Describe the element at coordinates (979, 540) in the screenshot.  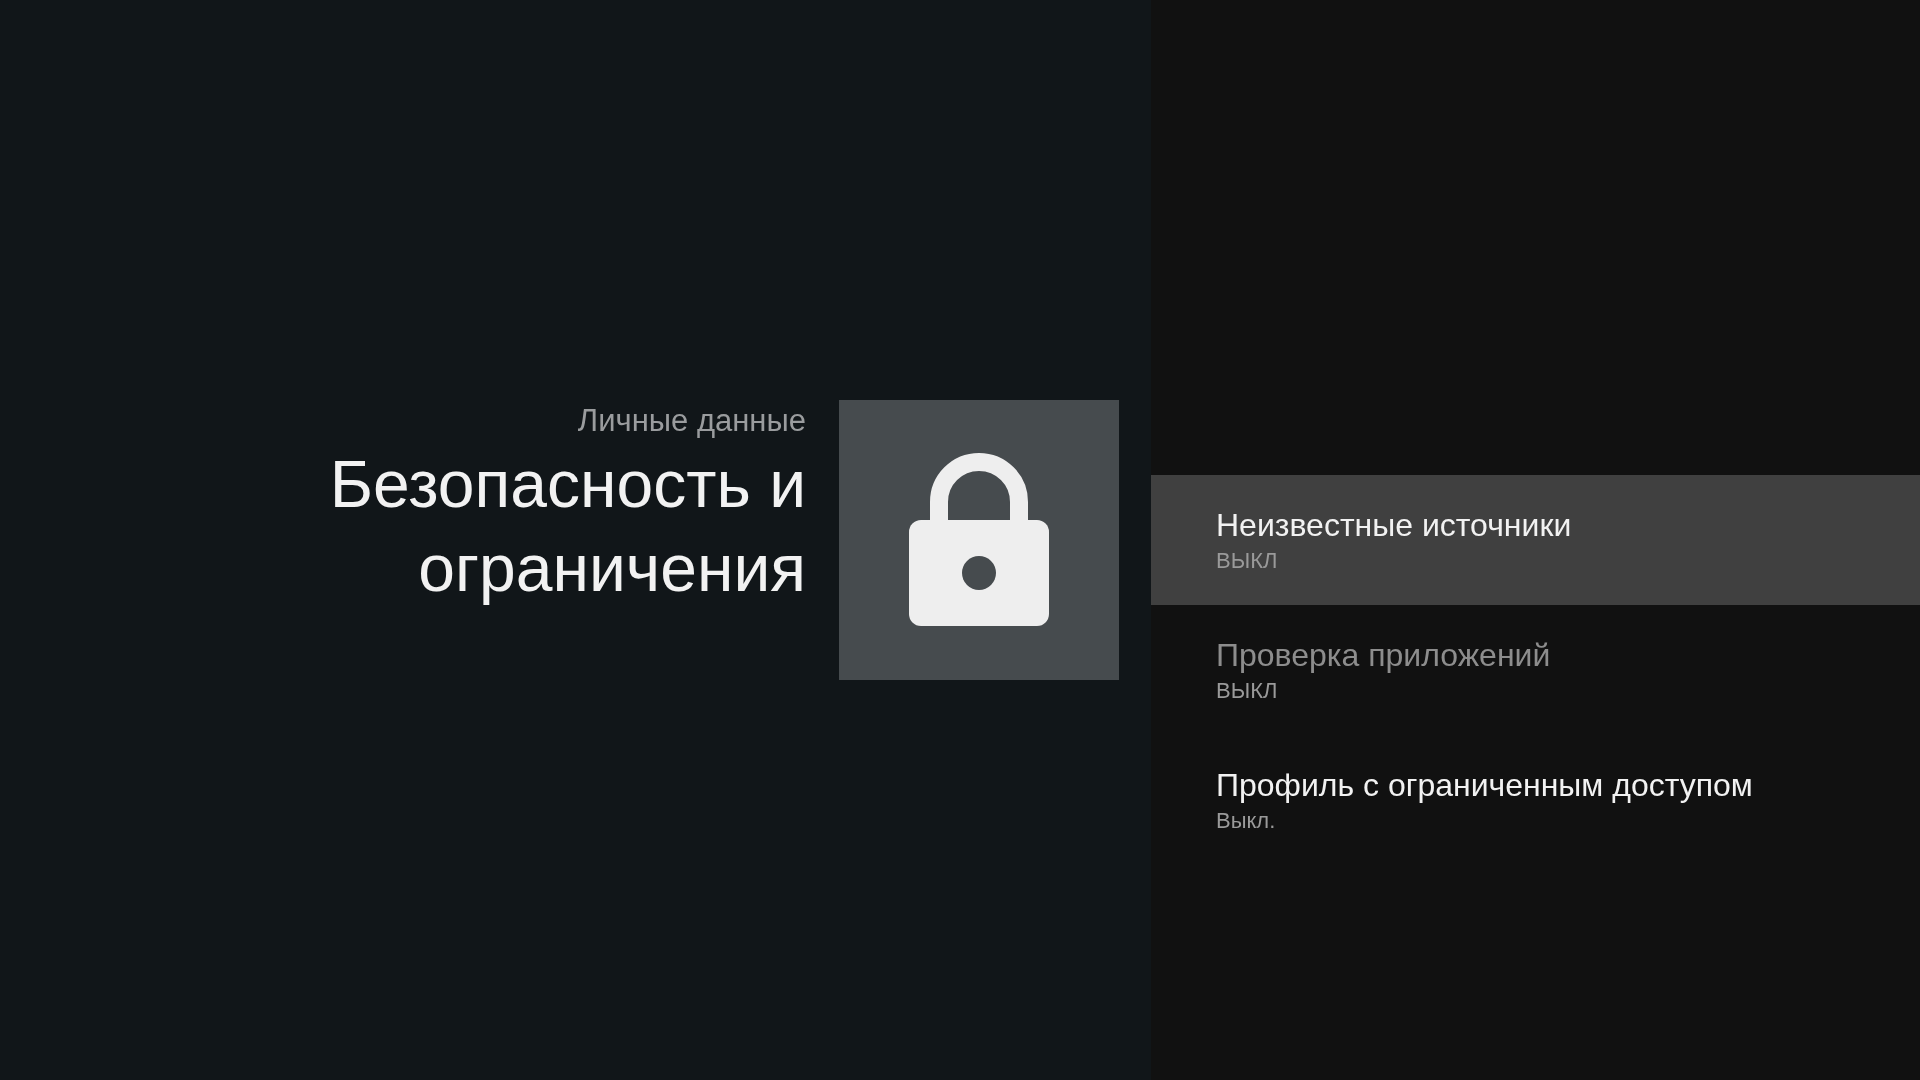
I see `padlock-icon` at that location.